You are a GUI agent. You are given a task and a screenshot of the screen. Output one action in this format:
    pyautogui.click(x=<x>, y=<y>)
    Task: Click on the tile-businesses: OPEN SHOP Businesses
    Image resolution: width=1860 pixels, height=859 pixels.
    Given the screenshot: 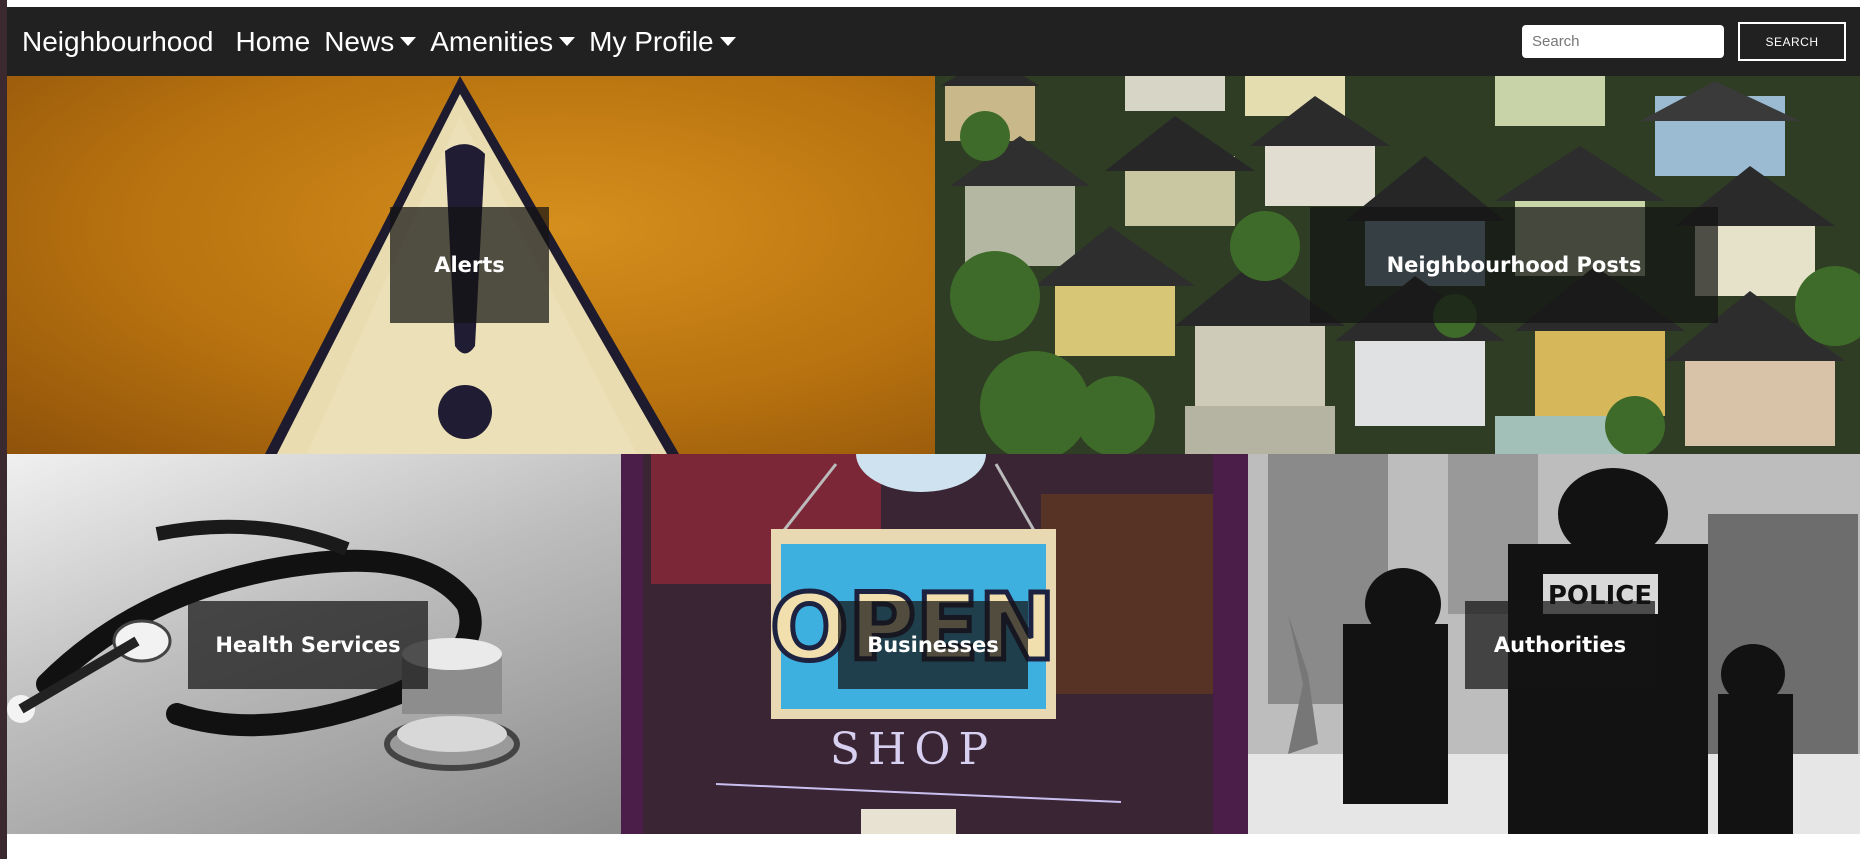 What is the action you would take?
    pyautogui.click(x=934, y=644)
    